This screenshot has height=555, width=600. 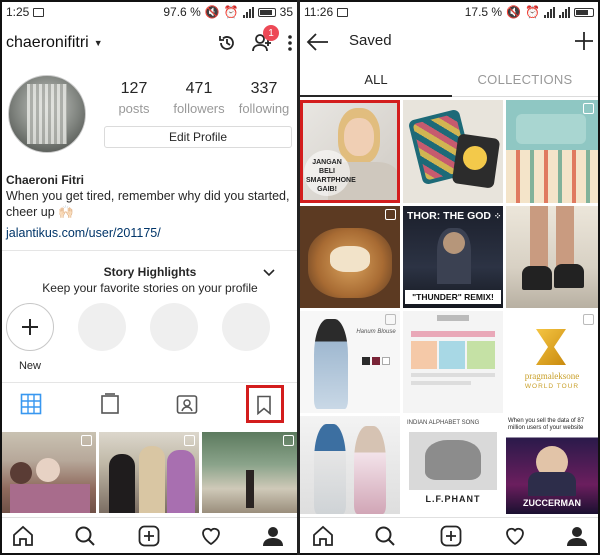 I want to click on saved-tabs: ALL COLLECTIONS, so click(x=449, y=81).